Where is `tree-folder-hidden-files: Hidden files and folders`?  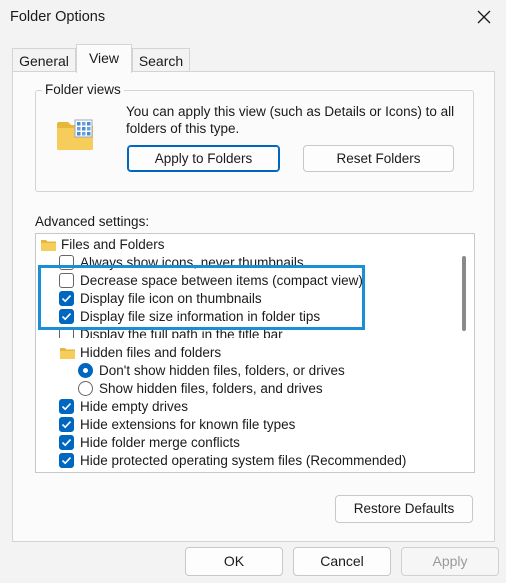
tree-folder-hidden-files: Hidden files and folders is located at coordinates (246, 353).